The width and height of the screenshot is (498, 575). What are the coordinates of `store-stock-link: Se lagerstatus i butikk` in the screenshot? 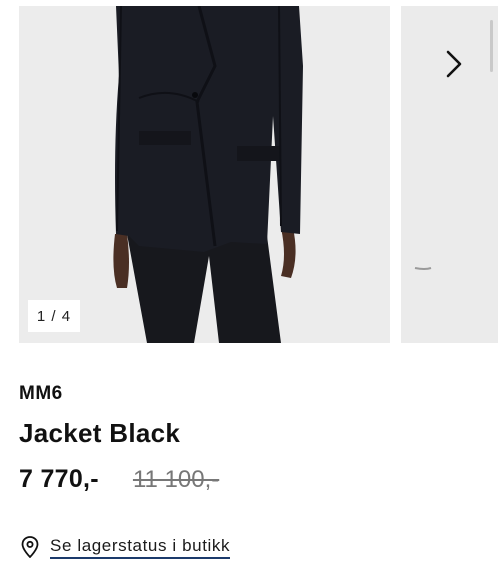 It's located at (126, 547).